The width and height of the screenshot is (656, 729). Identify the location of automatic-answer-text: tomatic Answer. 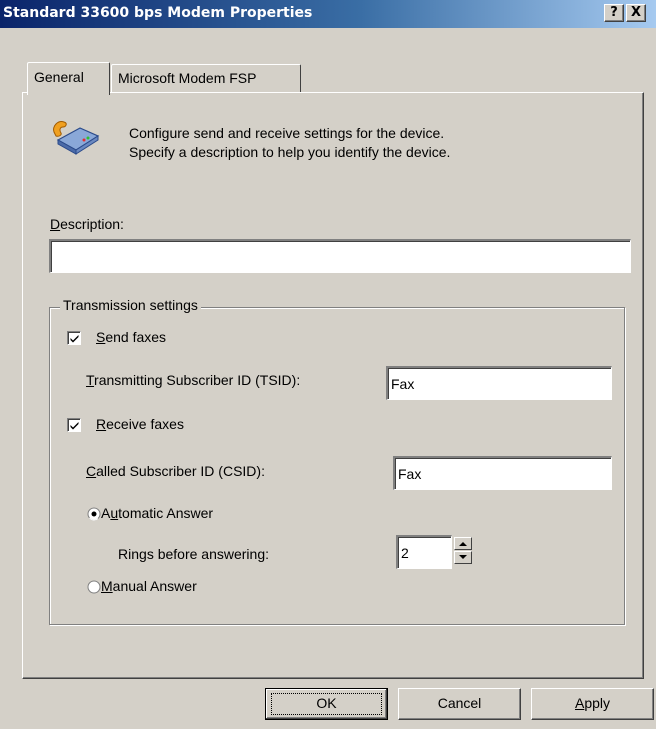
(166, 513).